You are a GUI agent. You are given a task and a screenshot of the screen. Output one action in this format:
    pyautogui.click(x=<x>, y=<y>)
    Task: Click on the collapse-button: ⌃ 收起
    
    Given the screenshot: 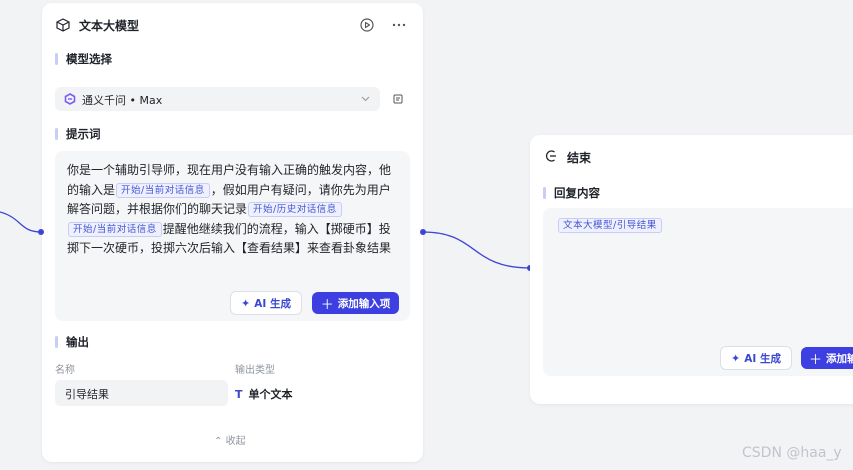 What is the action you would take?
    pyautogui.click(x=230, y=439)
    